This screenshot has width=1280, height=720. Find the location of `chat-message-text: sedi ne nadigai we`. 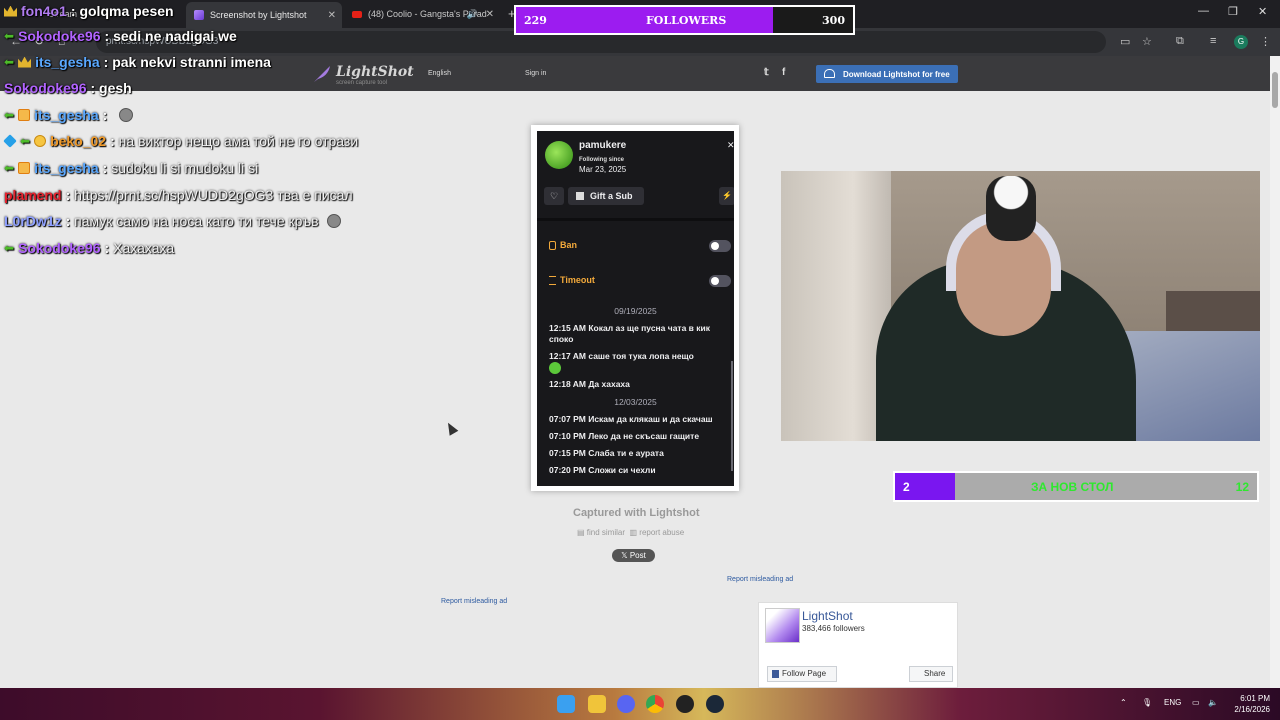

chat-message-text: sedi ne nadigai we is located at coordinates (175, 36).